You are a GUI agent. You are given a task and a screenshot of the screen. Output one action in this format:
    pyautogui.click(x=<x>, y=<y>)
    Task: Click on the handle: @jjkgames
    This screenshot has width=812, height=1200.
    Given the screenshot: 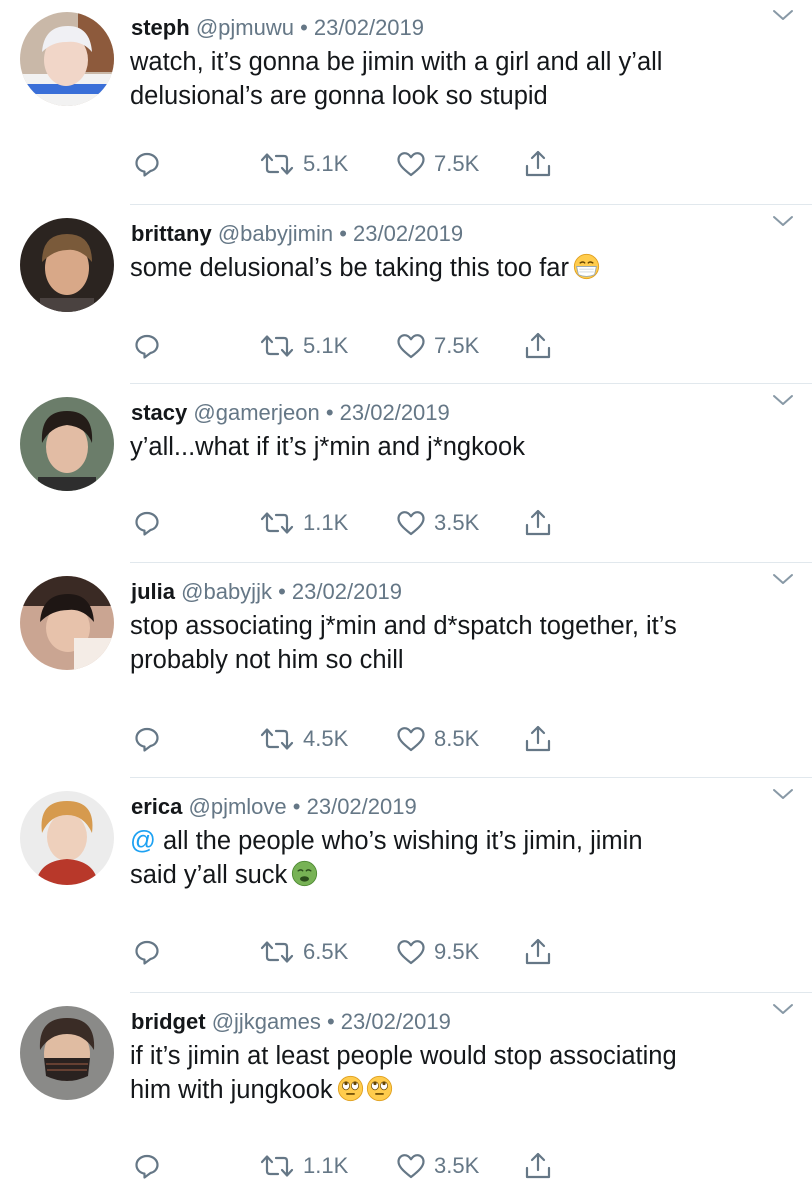 What is the action you would take?
    pyautogui.click(x=266, y=1021)
    